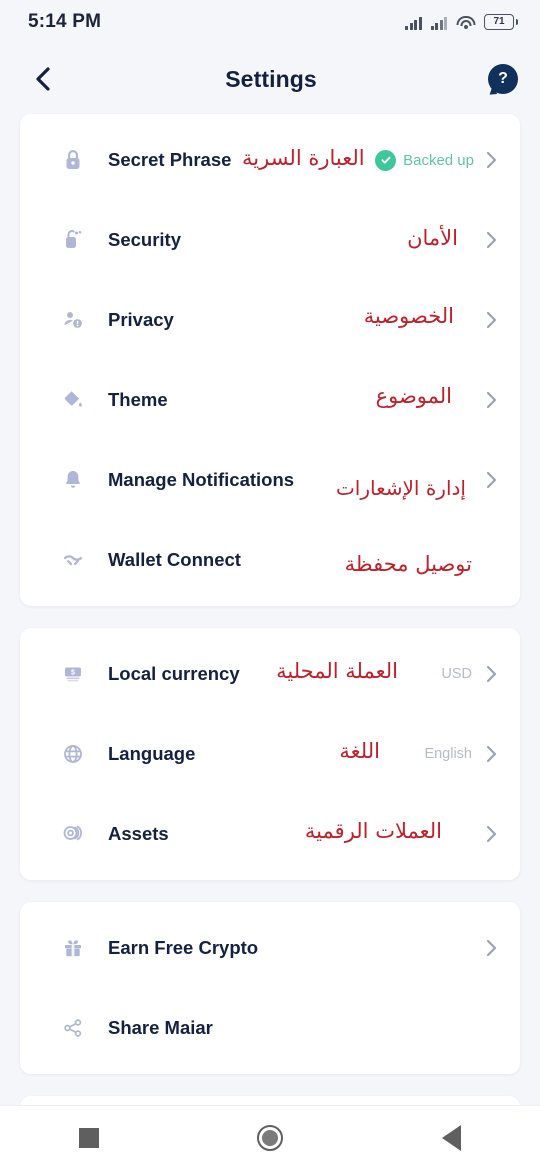 The image size is (540, 1170). What do you see at coordinates (138, 399) in the screenshot?
I see `settings-row-label: Theme` at bounding box center [138, 399].